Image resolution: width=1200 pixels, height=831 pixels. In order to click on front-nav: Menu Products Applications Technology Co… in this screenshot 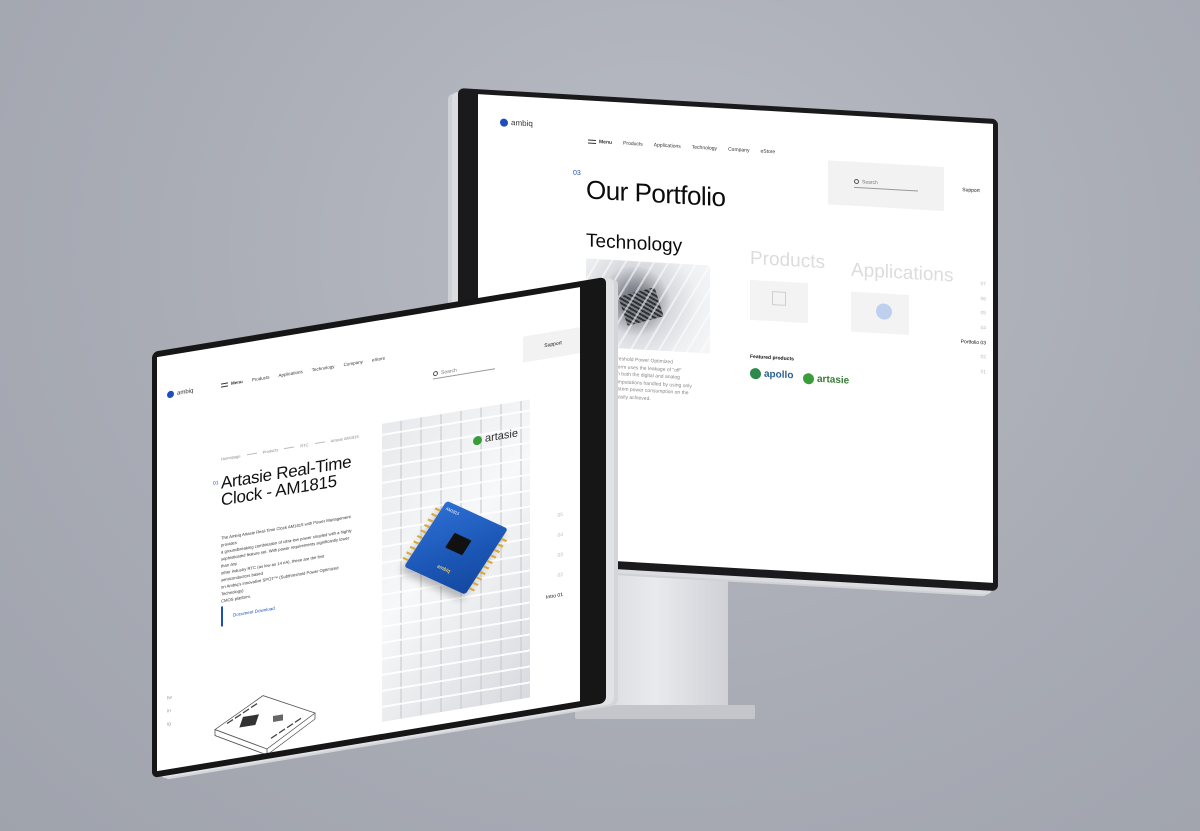, I will do `click(303, 371)`.